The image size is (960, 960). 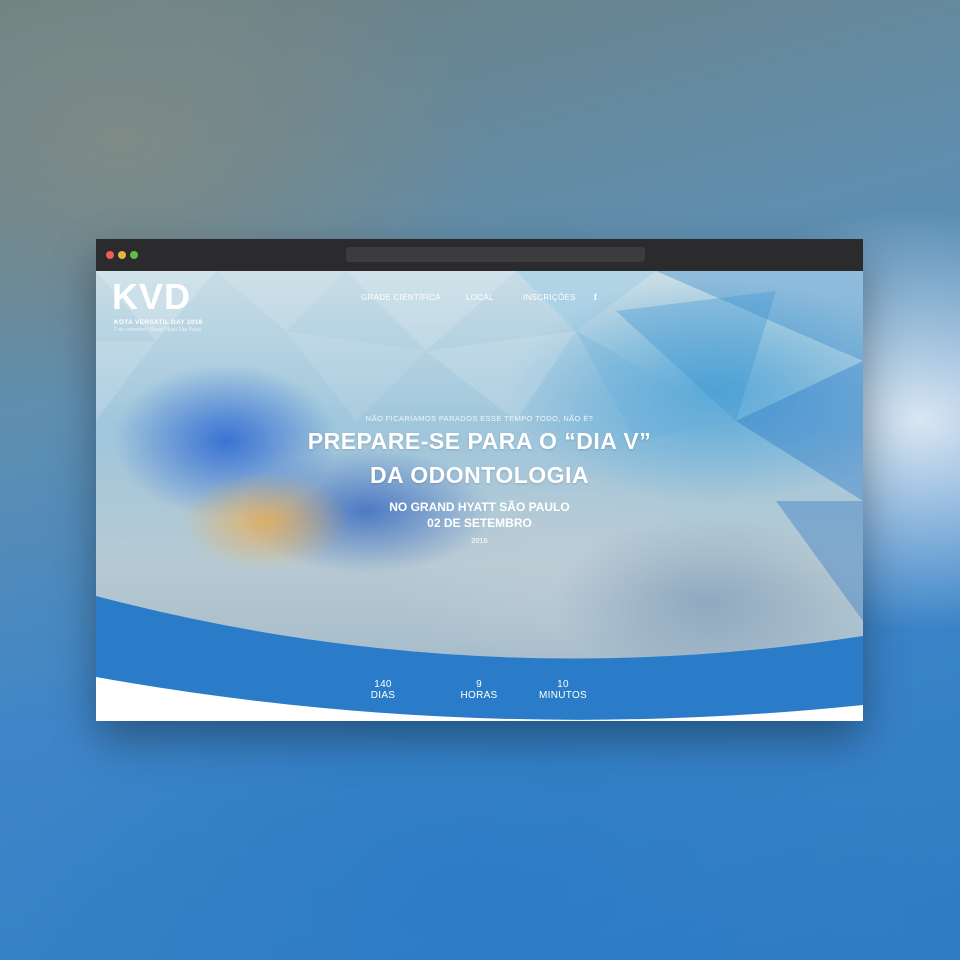 What do you see at coordinates (563, 684) in the screenshot?
I see `countdown-minutes-value: 10` at bounding box center [563, 684].